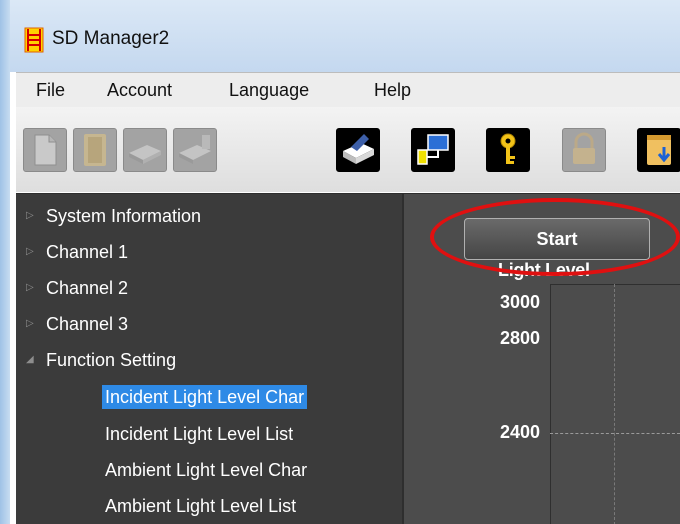  I want to click on tree-item-incident-light-level-list: Incident Light Level List, so click(199, 434).